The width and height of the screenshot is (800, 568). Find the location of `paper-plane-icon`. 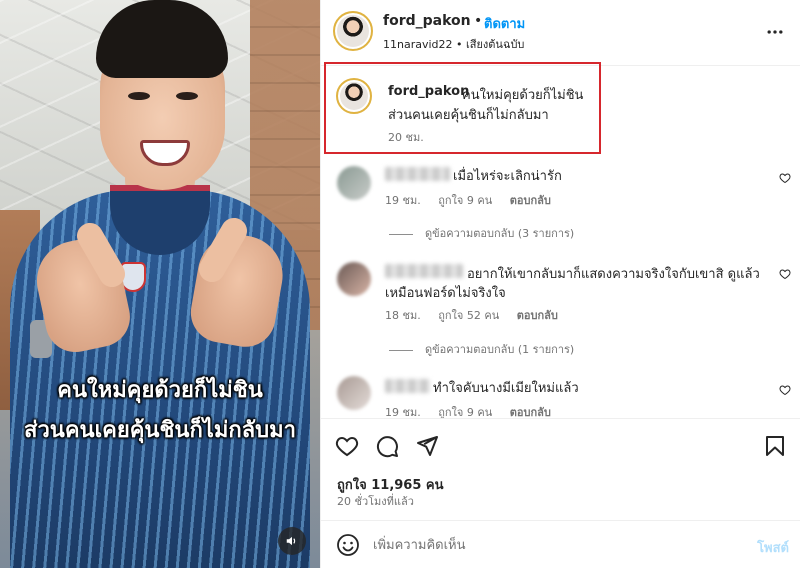

paper-plane-icon is located at coordinates (427, 446).